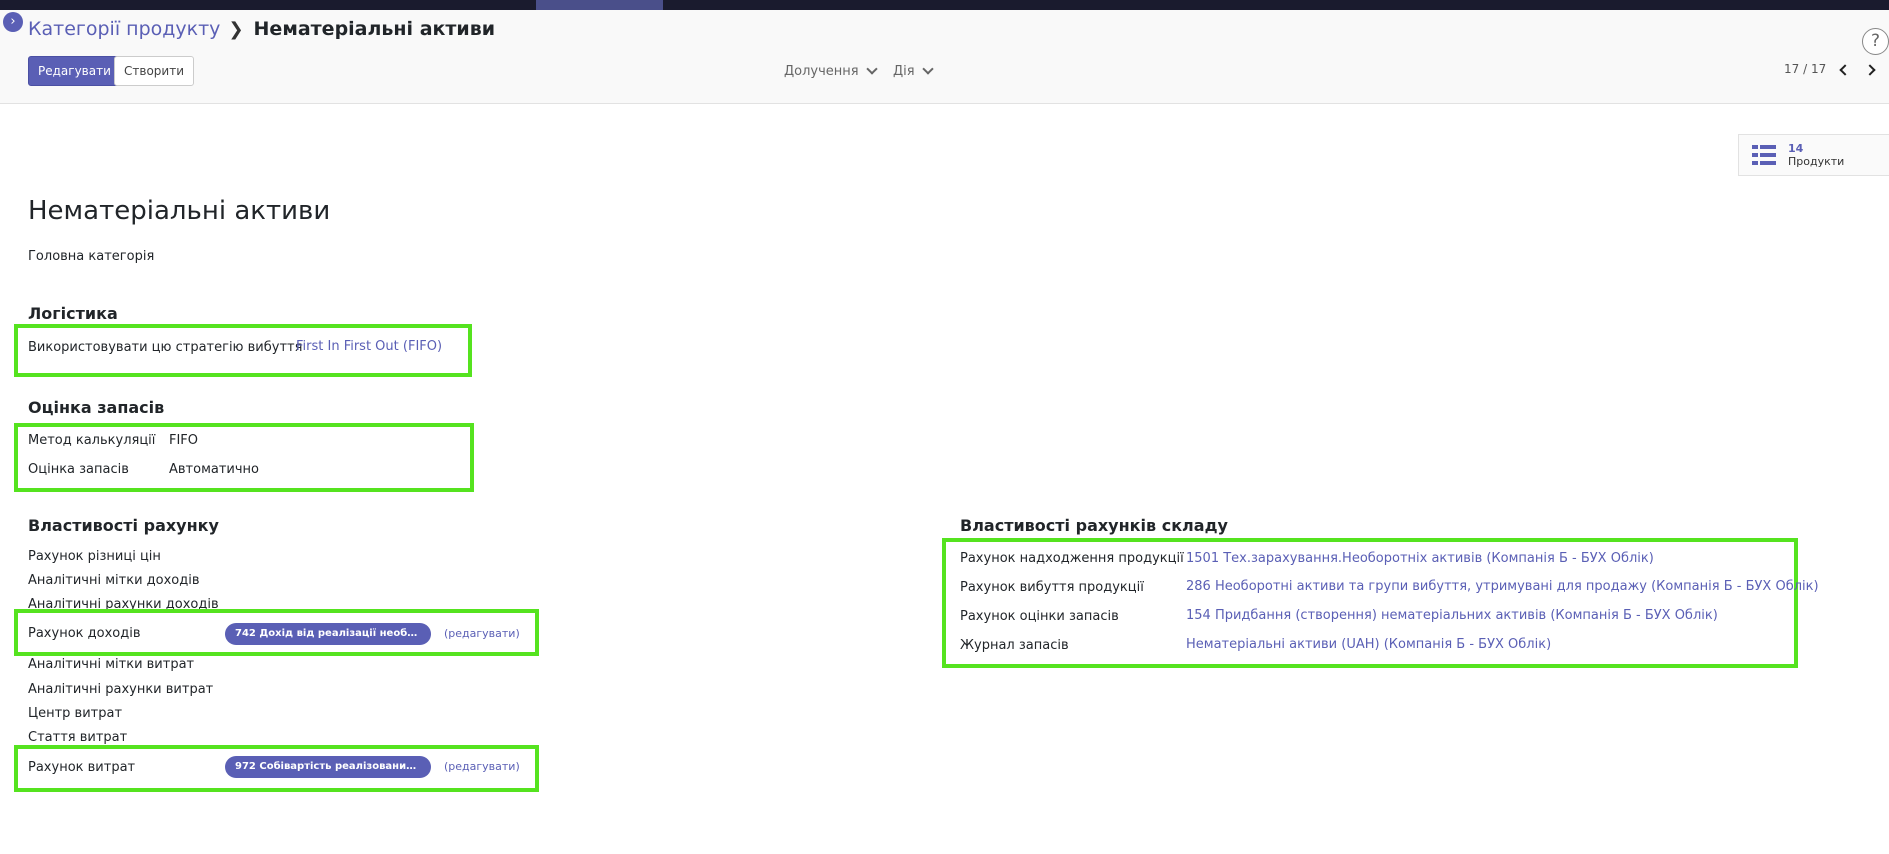  What do you see at coordinates (124, 29) in the screenshot?
I see `breadcrumb-parent-link: Категорії продукту` at bounding box center [124, 29].